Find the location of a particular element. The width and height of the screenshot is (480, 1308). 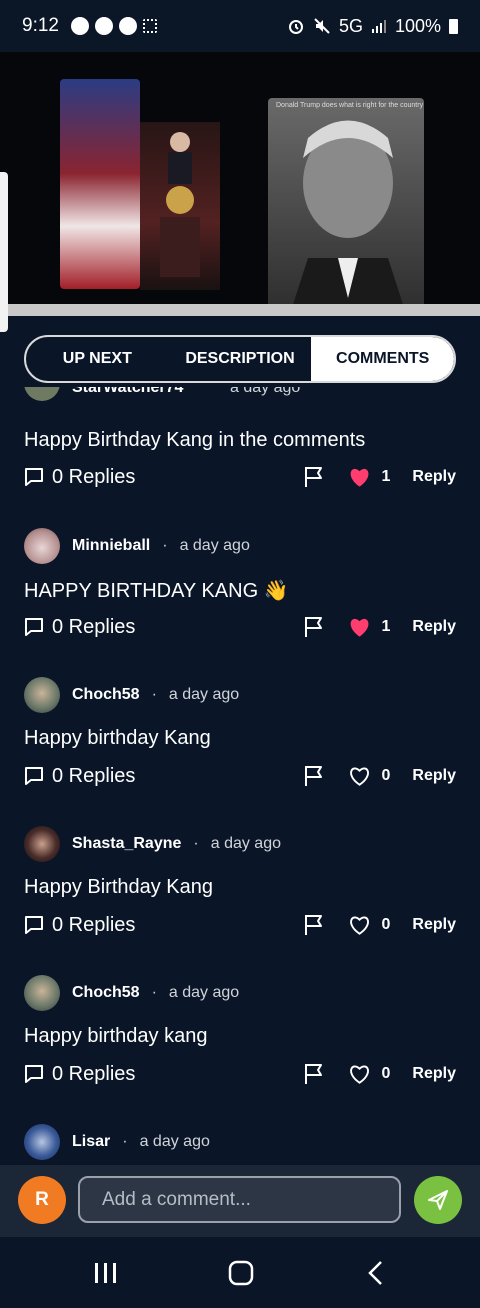

system-nav-bar is located at coordinates (240, 1272).